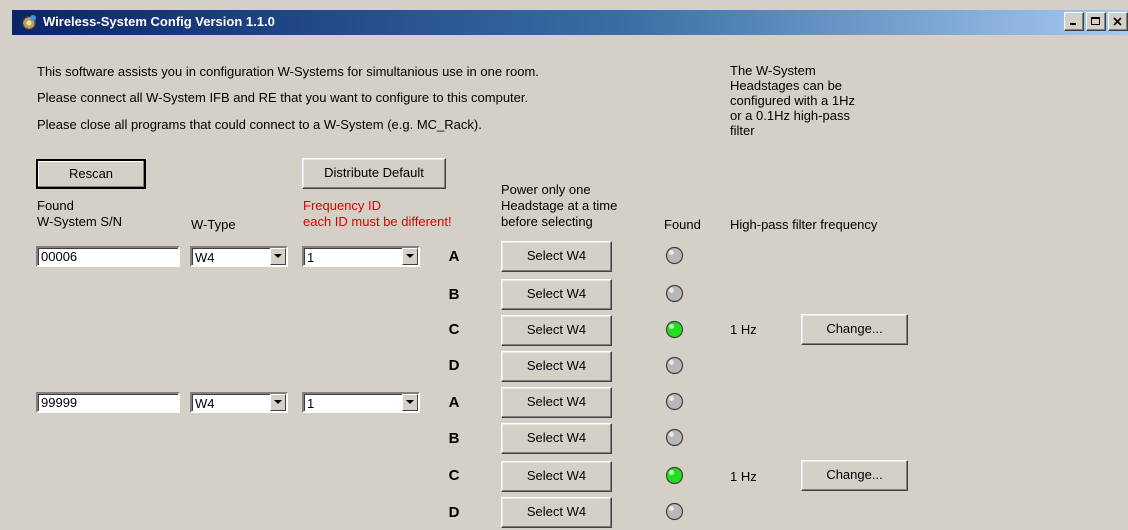 The image size is (1128, 530). What do you see at coordinates (374, 173) in the screenshot?
I see `distribute-default-button: Distribute Default` at bounding box center [374, 173].